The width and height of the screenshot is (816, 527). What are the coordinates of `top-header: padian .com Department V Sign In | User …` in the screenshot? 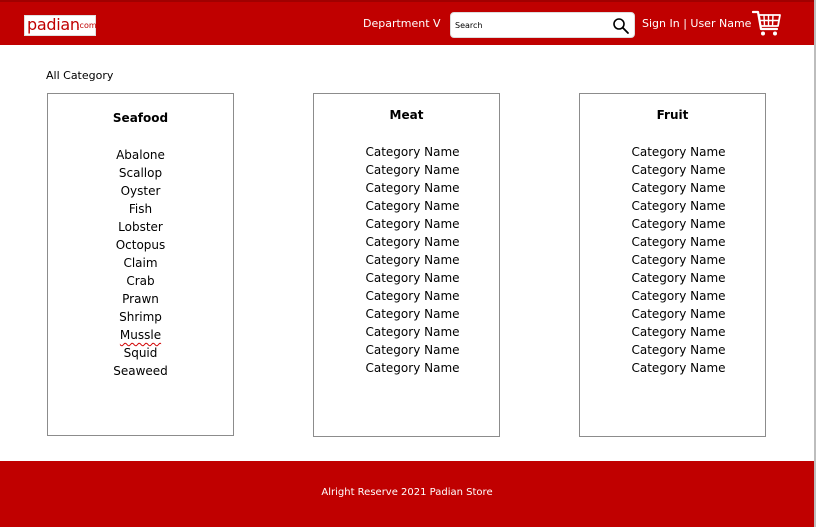 It's located at (407, 22).